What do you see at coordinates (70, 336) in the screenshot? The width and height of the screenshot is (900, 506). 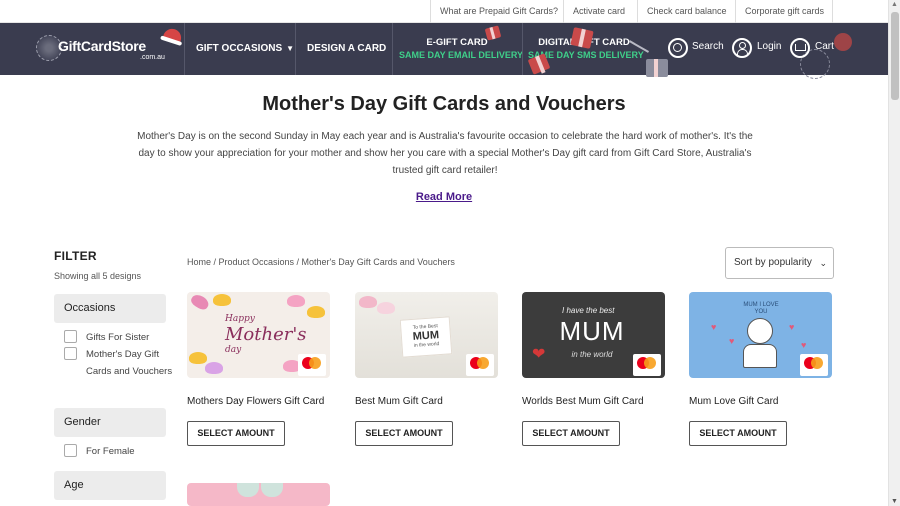 I see `checkbox-gifts-for-sister` at bounding box center [70, 336].